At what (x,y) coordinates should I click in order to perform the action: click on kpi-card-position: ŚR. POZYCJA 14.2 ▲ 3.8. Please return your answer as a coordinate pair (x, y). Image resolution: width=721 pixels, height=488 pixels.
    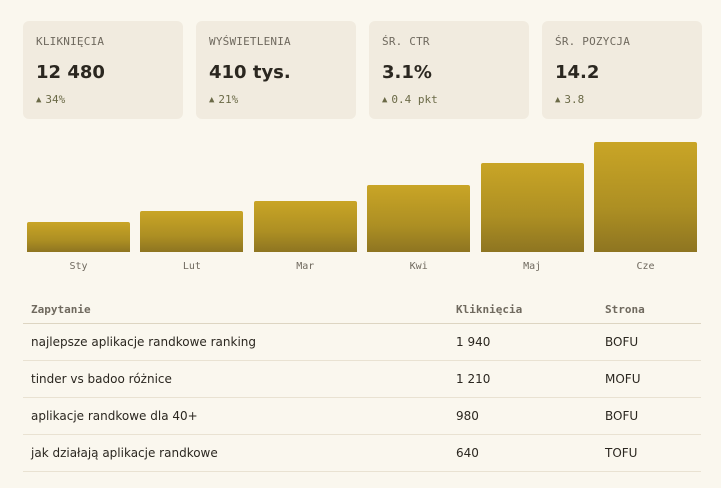
    Looking at the image, I should click on (622, 70).